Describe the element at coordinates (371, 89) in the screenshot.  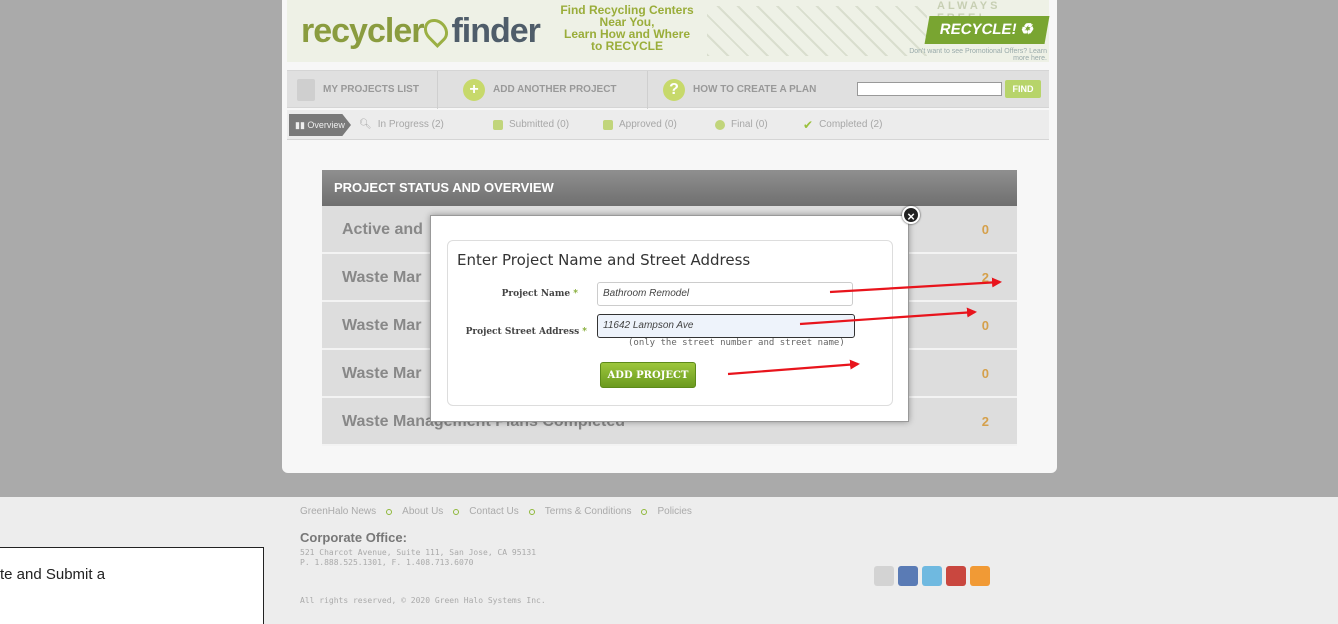
I see `nav-item-label: MY PROJECTS LIST` at that location.